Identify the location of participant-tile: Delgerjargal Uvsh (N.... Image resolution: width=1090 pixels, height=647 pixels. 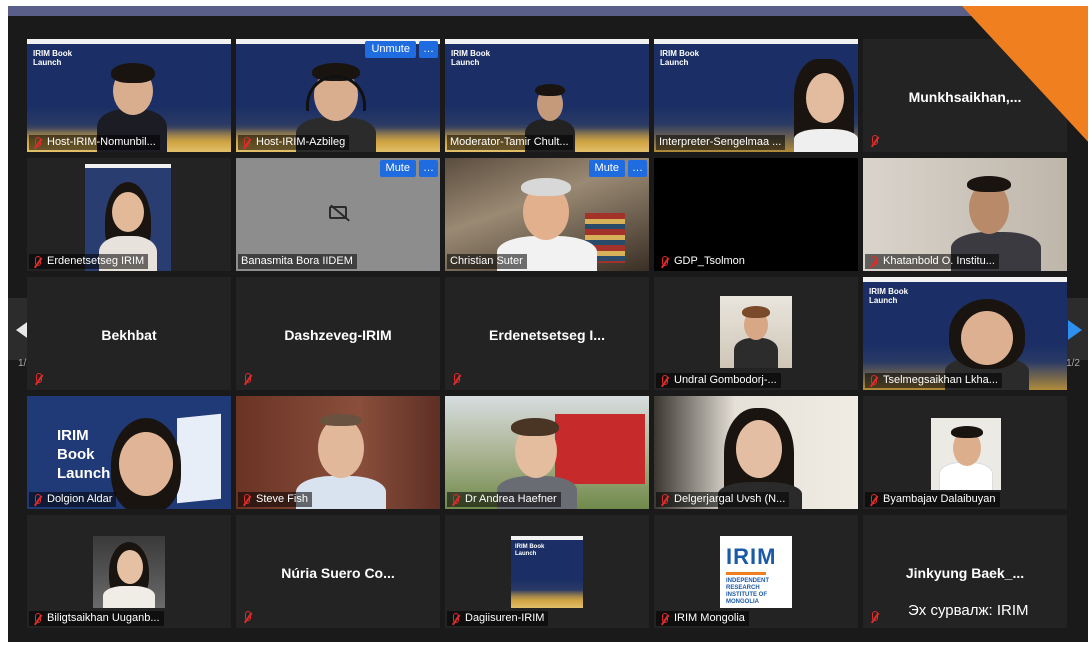
(756, 452).